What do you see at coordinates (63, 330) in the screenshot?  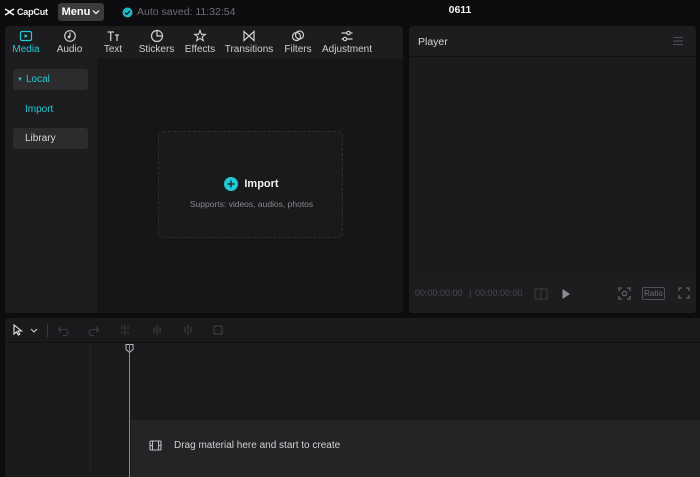 I see `undo-icon` at bounding box center [63, 330].